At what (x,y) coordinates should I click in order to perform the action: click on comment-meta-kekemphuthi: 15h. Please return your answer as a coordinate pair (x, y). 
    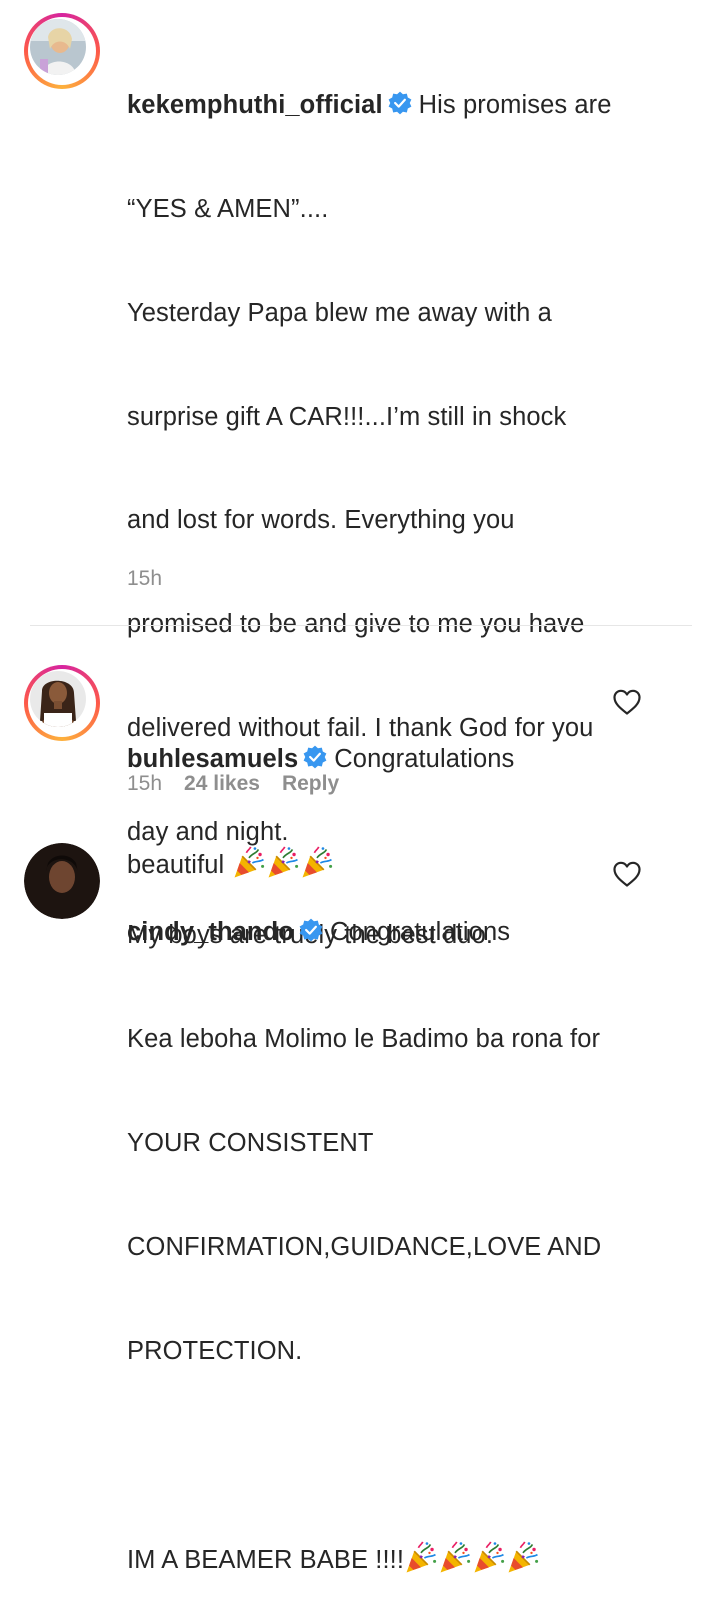
    Looking at the image, I should click on (155, 579).